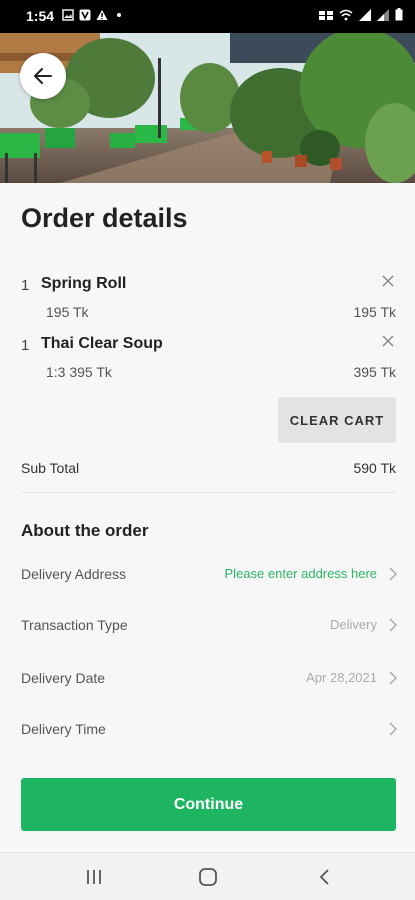 The image size is (415, 900). I want to click on vpn-icon, so click(85, 15).